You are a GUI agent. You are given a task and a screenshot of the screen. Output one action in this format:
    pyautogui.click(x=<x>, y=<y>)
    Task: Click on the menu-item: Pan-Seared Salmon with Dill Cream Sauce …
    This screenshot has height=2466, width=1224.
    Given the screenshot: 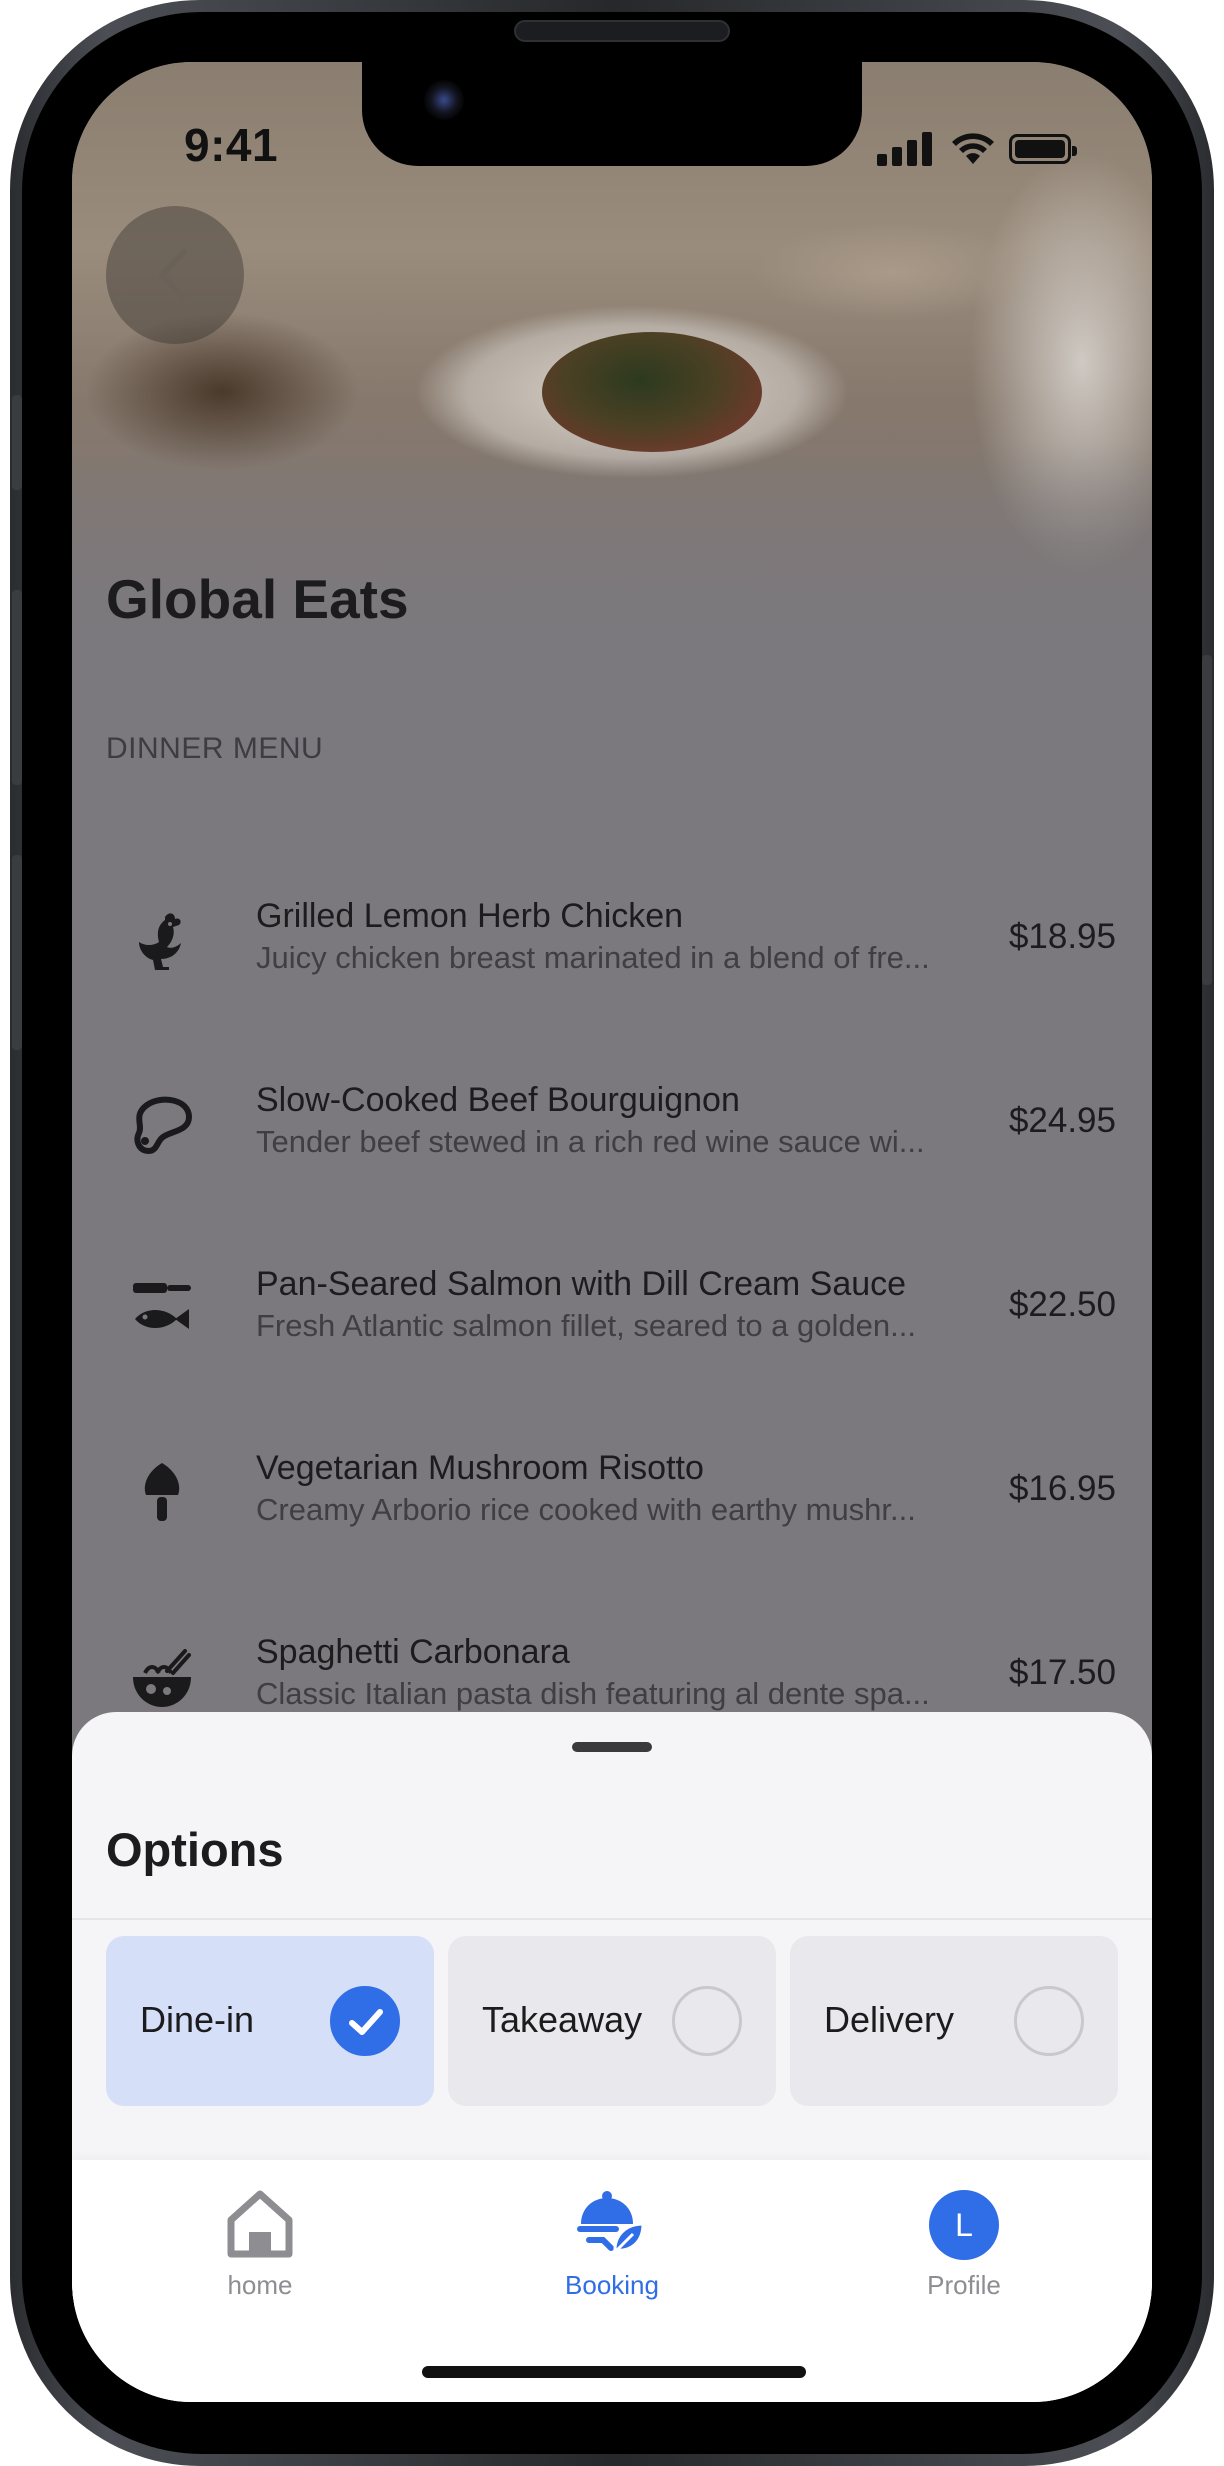 What is the action you would take?
    pyautogui.click(x=612, y=1320)
    